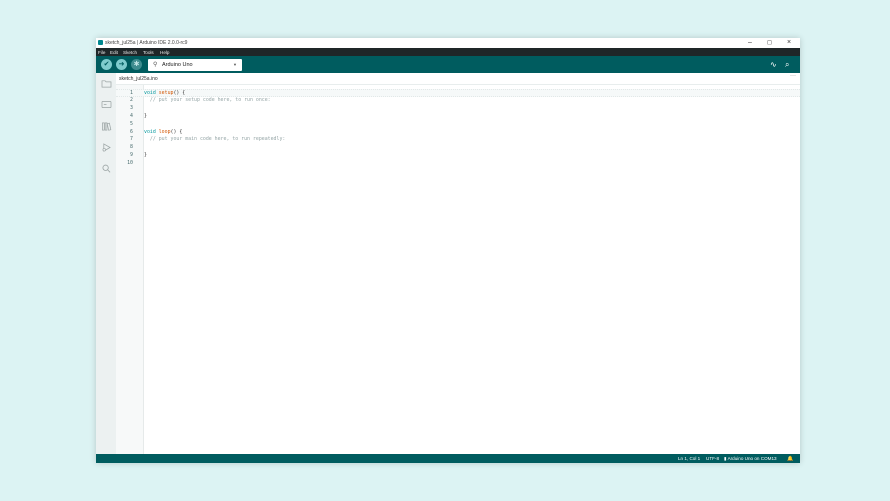 This screenshot has width=890, height=501. I want to click on line-number: 3, so click(131, 107).